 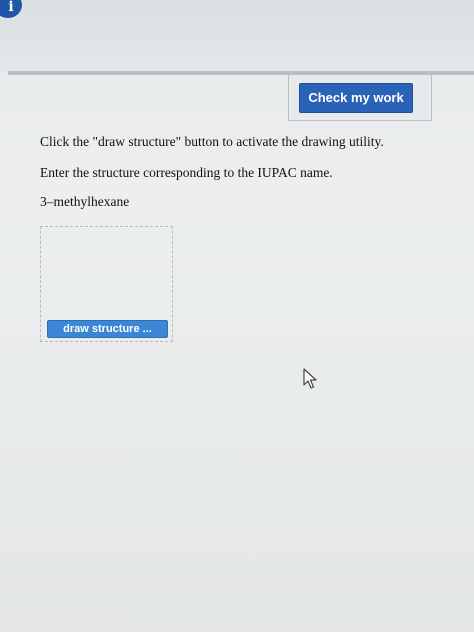 I want to click on check-my-work-panel: Check my work, so click(x=360, y=98).